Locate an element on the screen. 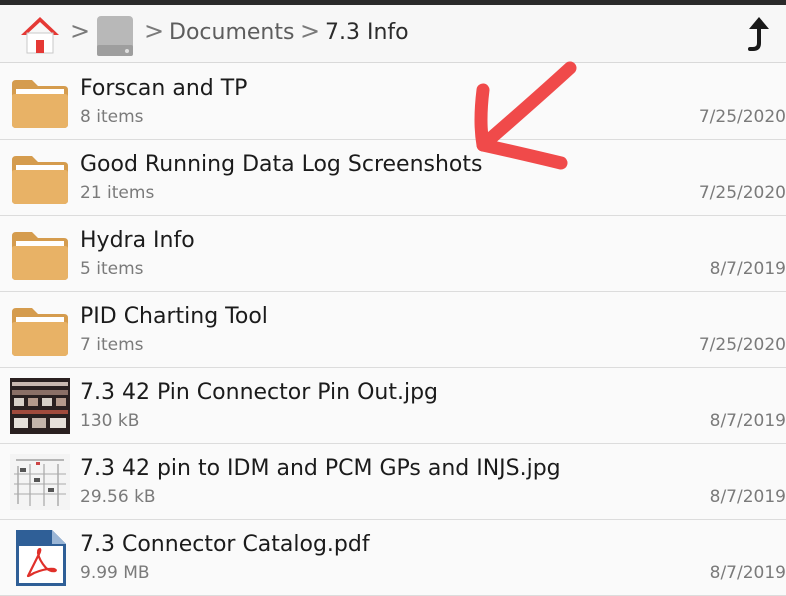 The width and height of the screenshot is (786, 596). breadcrumb-current: 7.3 Info is located at coordinates (367, 32).